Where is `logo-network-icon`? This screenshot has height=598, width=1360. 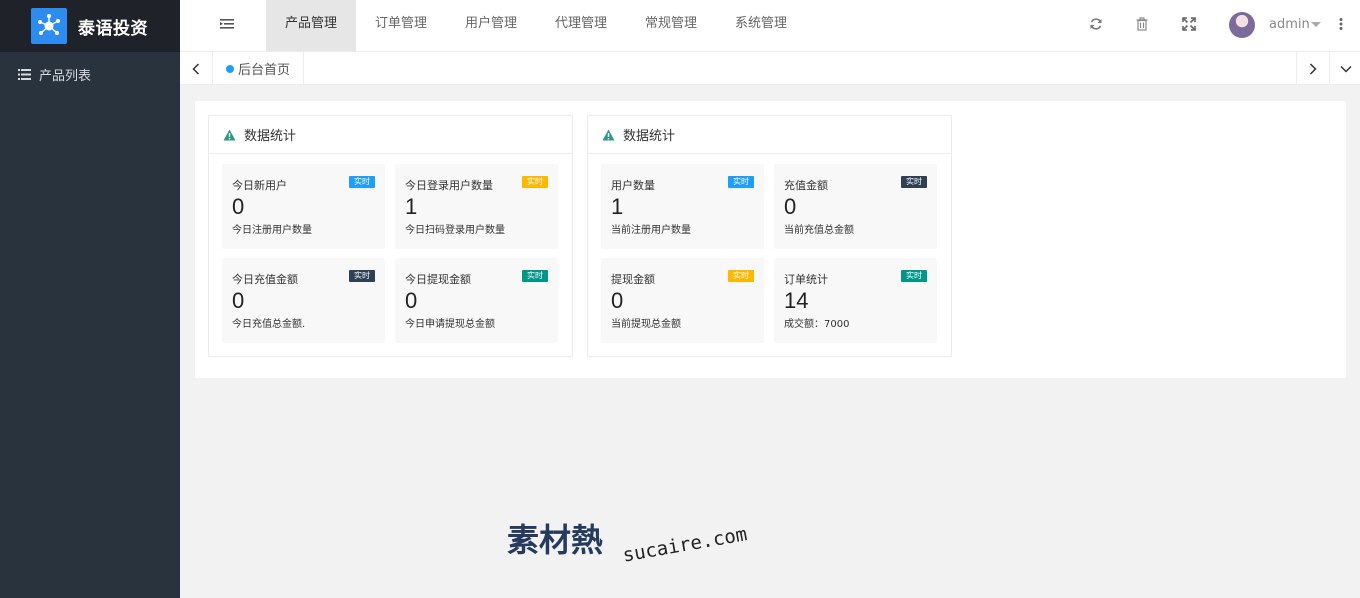
logo-network-icon is located at coordinates (49, 26).